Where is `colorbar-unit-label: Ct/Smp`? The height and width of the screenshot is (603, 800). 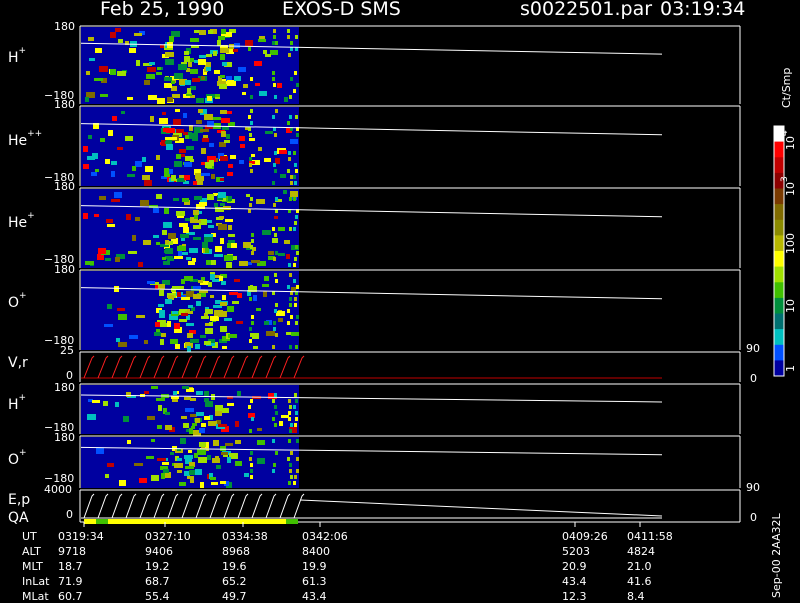
colorbar-unit-label: Ct/Smp is located at coordinates (786, 87).